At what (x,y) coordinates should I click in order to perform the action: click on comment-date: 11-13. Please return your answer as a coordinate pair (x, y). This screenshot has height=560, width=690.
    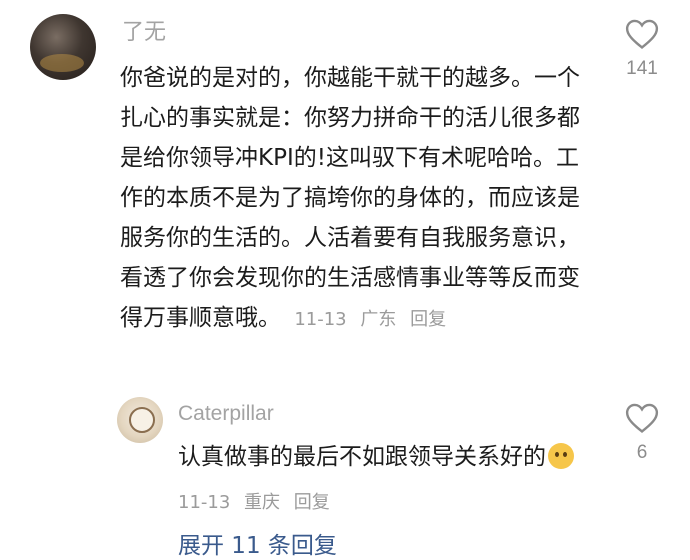
    Looking at the image, I should click on (320, 319).